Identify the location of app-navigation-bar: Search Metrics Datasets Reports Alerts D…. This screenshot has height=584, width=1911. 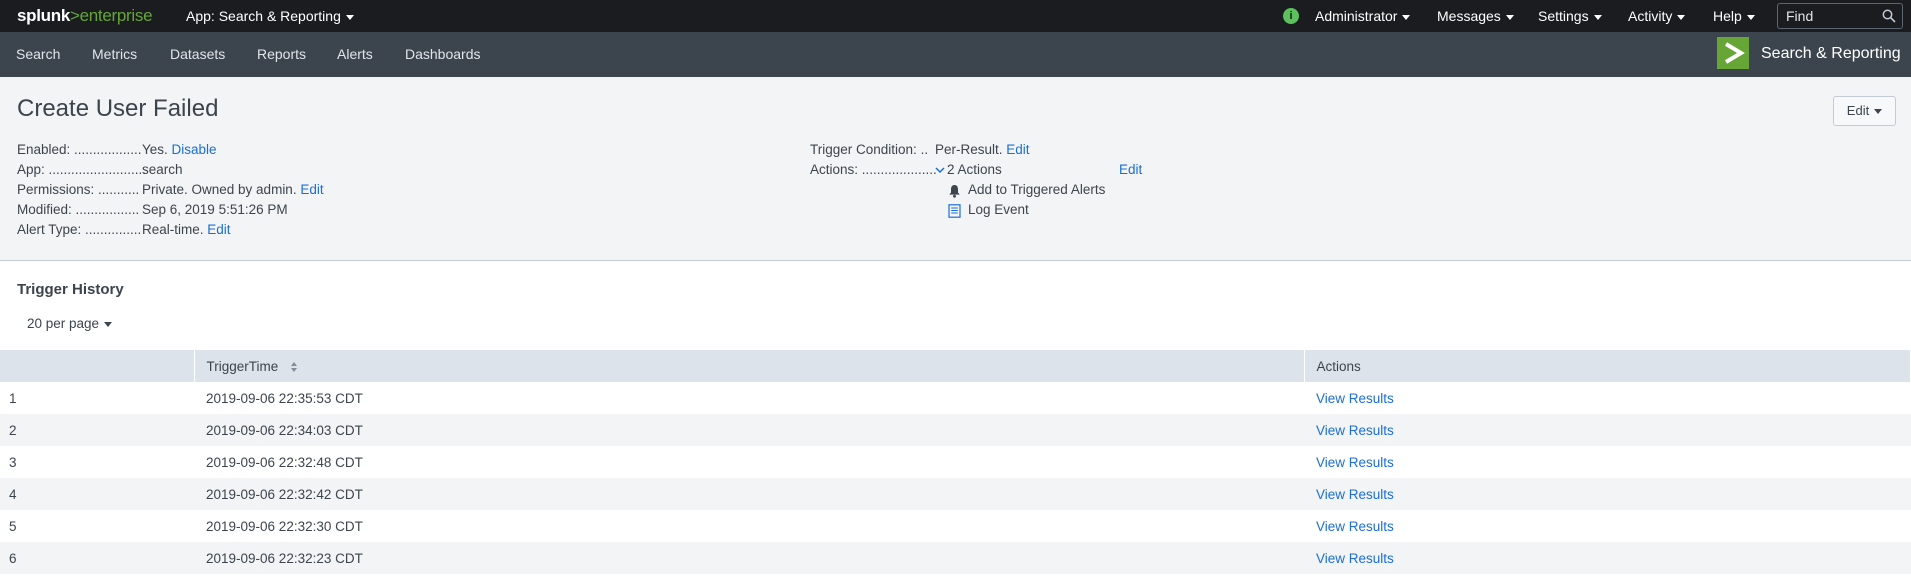
(955, 54).